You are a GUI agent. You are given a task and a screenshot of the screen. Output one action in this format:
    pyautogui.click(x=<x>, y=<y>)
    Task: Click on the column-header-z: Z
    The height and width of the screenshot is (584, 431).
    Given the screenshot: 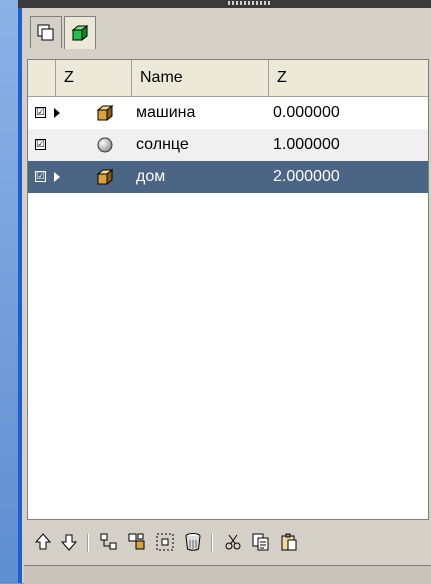 What is the action you would take?
    pyautogui.click(x=348, y=78)
    